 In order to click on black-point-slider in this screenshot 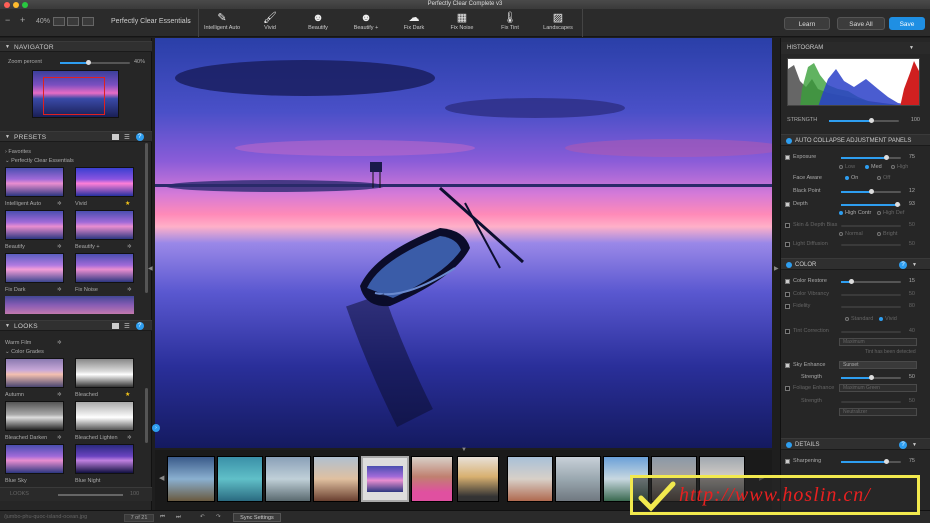, I will do `click(871, 191)`.